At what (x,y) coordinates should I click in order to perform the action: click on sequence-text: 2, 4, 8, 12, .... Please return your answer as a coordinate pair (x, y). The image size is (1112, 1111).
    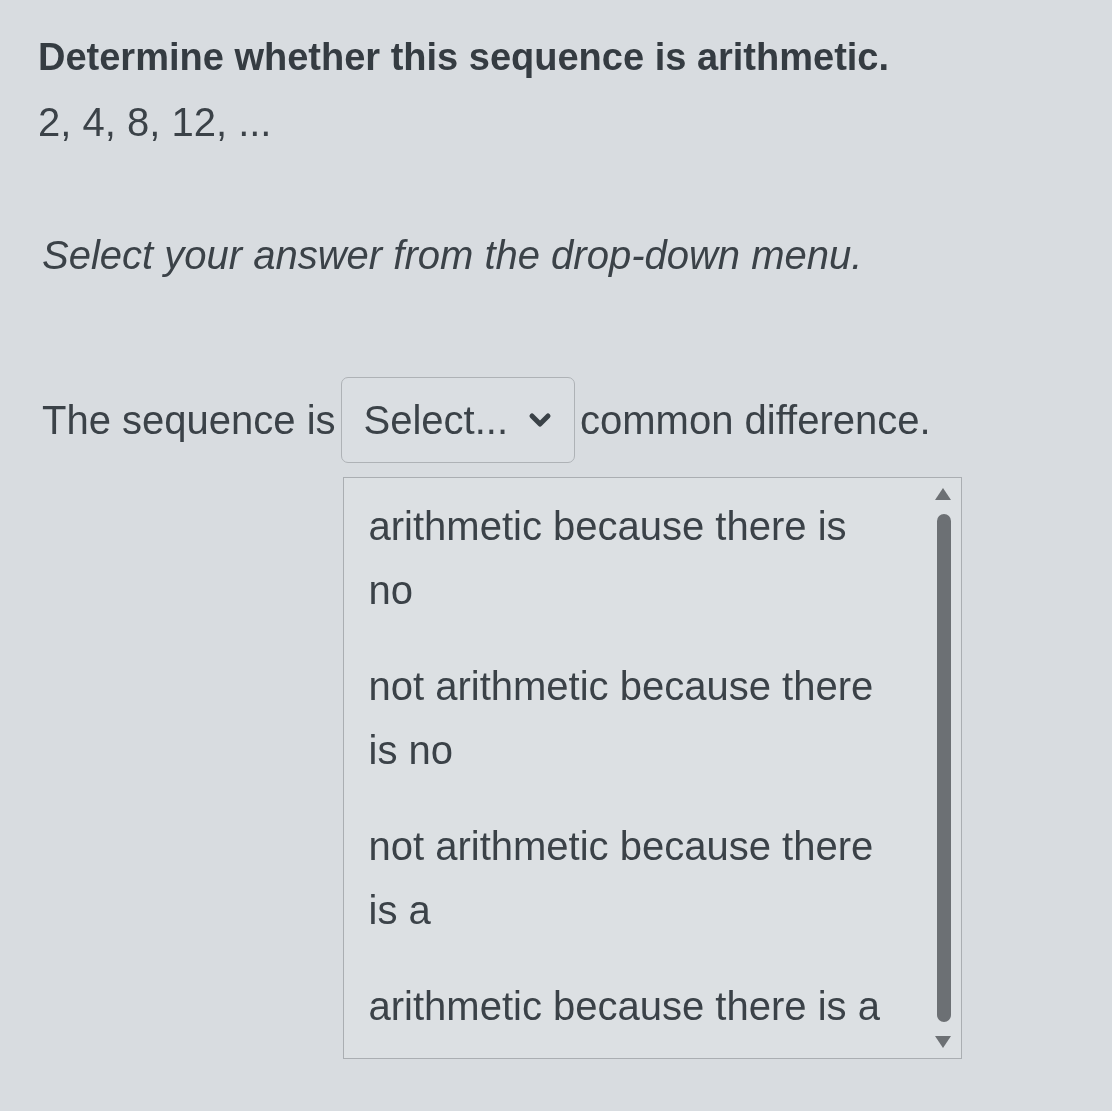
    Looking at the image, I should click on (155, 122).